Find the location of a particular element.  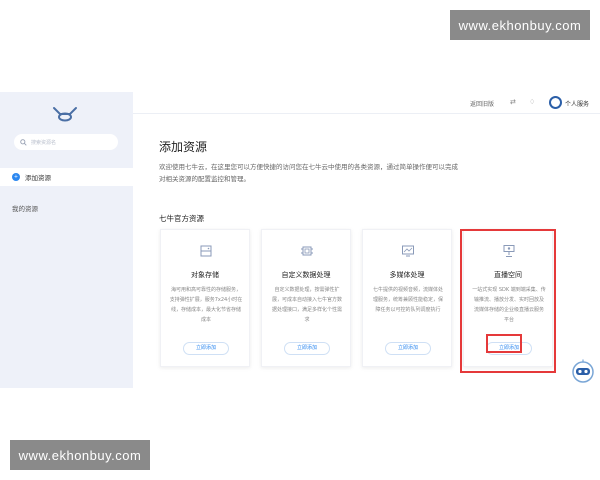

bell-icon: ♢ is located at coordinates (532, 102).